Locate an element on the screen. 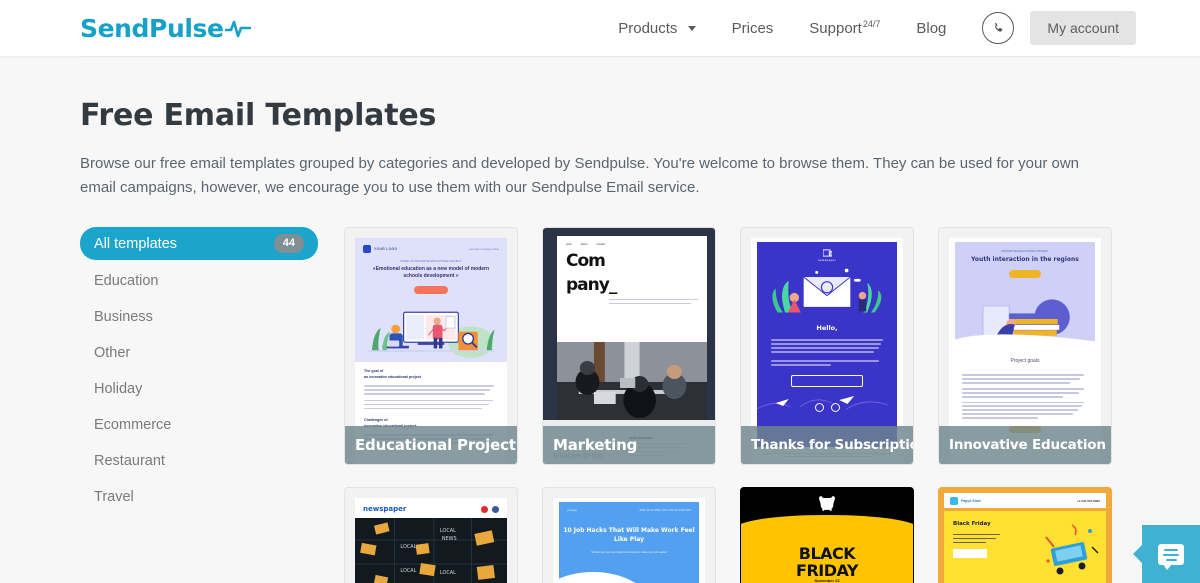 This screenshot has height=583, width=1200. chat-bubble-icon is located at coordinates (1171, 556).